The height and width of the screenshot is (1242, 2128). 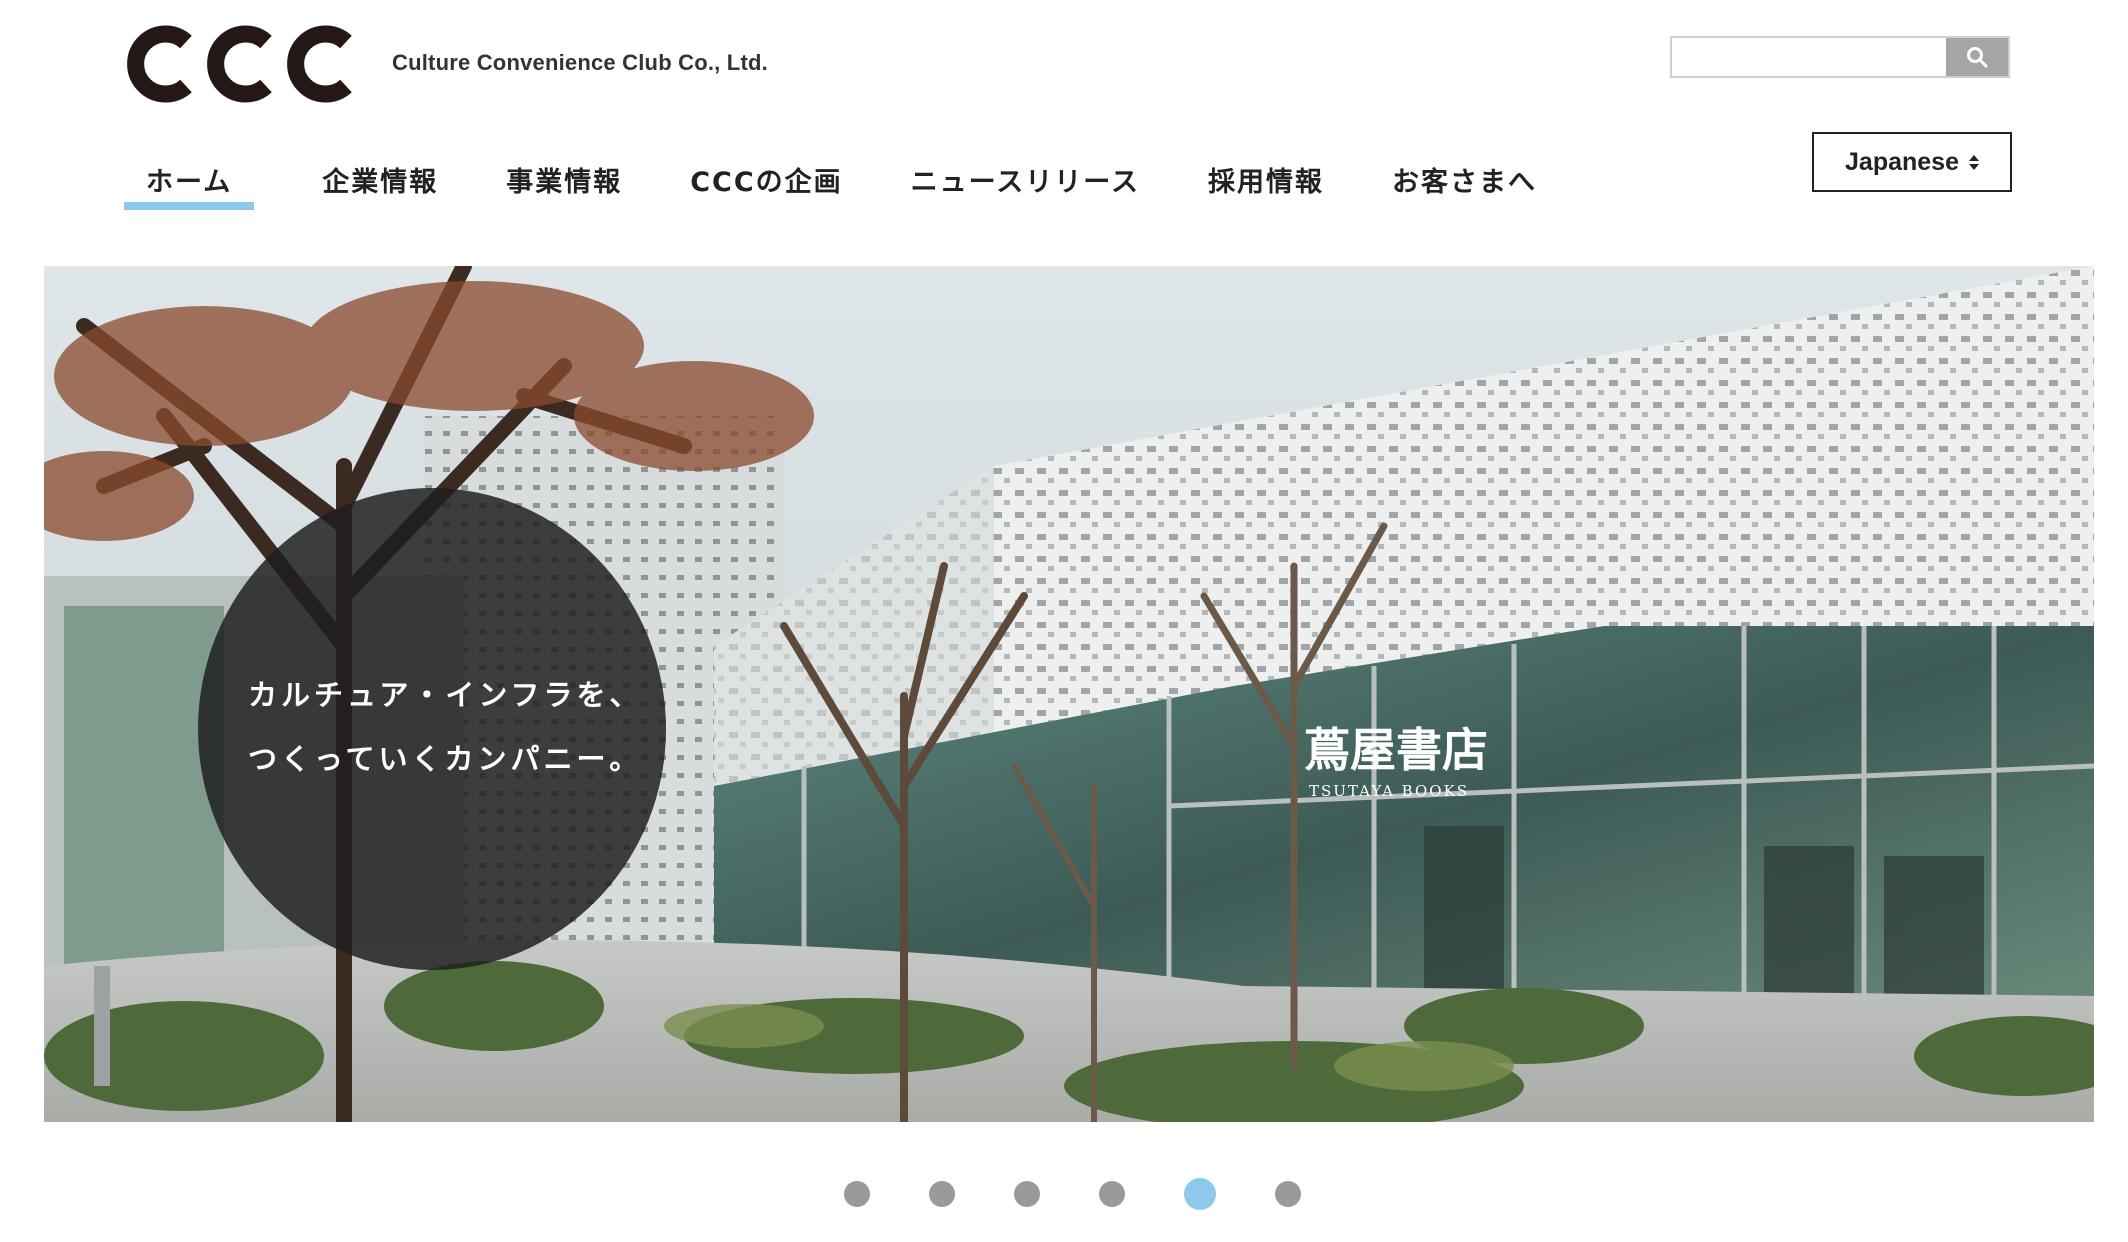 What do you see at coordinates (580, 62) in the screenshot?
I see `company-name: Culture Convenience Club Co., Ltd.` at bounding box center [580, 62].